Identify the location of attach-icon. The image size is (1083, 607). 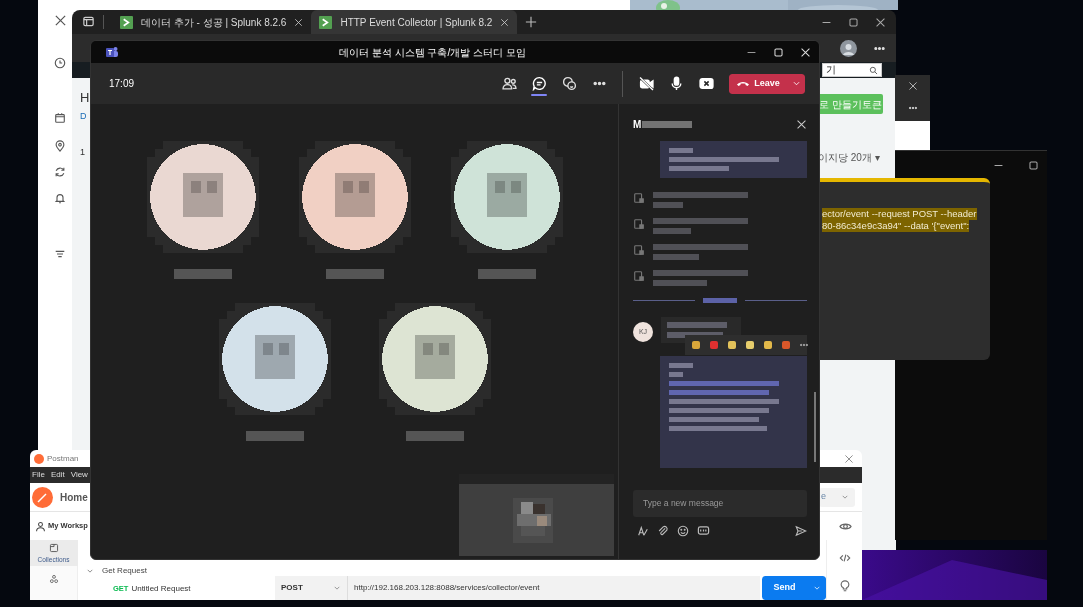
(663, 530).